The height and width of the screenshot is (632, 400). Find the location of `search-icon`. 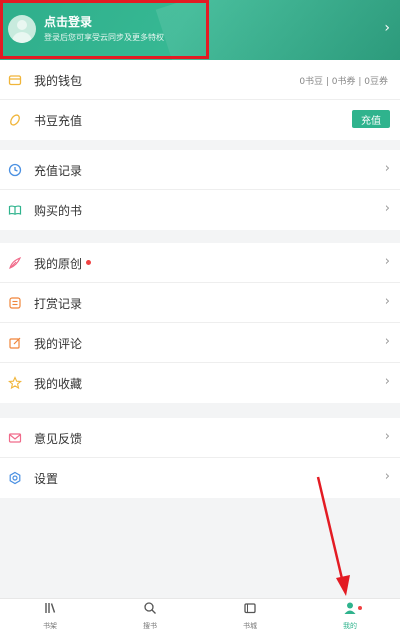

search-icon is located at coordinates (150, 610).